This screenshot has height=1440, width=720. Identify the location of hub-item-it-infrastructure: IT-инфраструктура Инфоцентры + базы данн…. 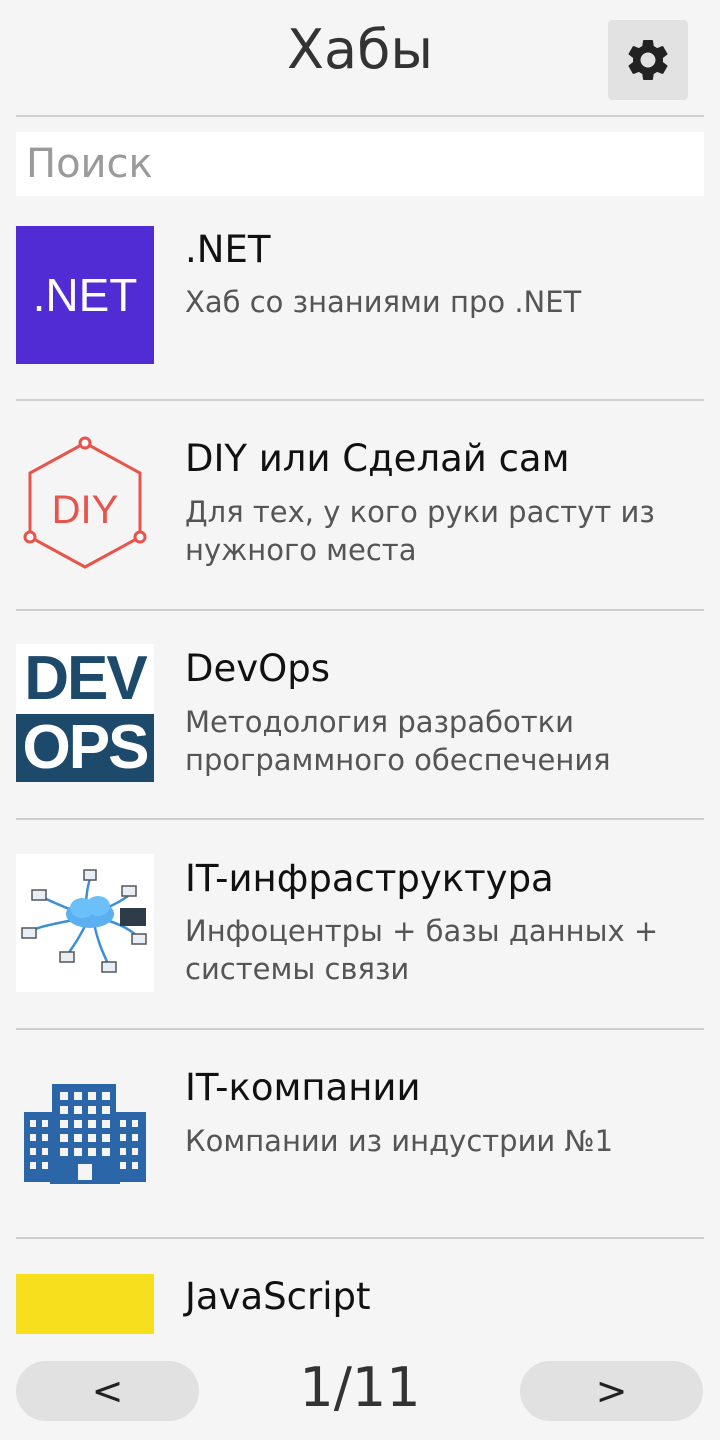
(360, 941).